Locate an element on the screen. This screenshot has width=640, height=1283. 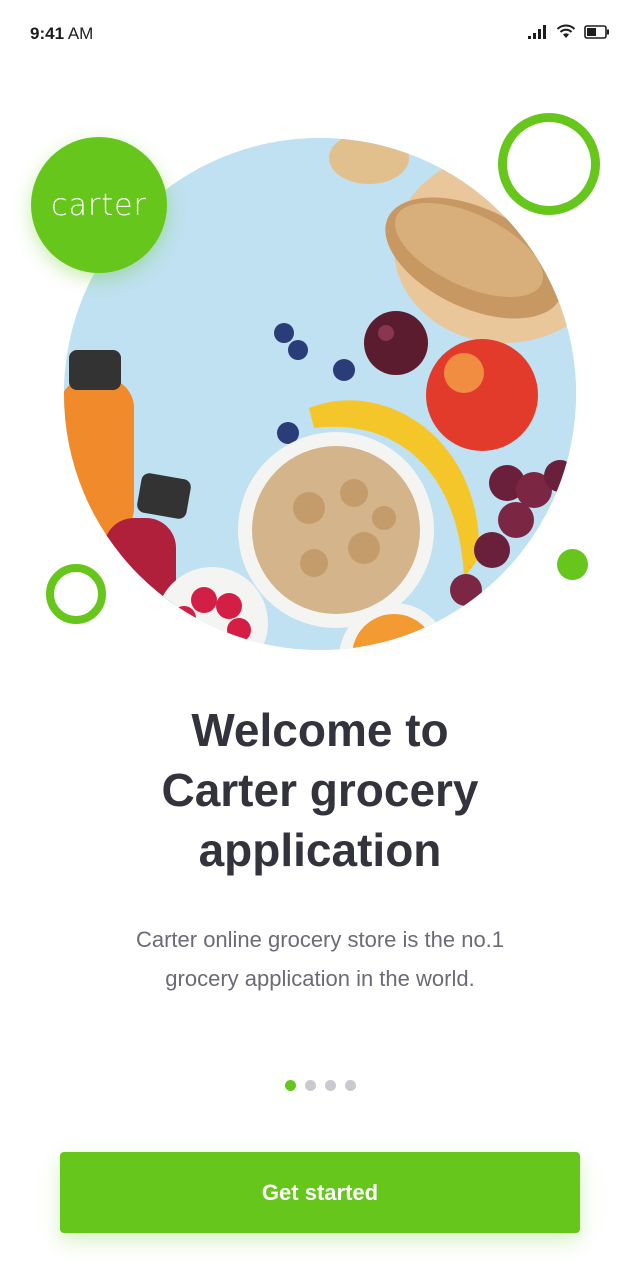
status-time: 9:41 AM is located at coordinates (61, 34).